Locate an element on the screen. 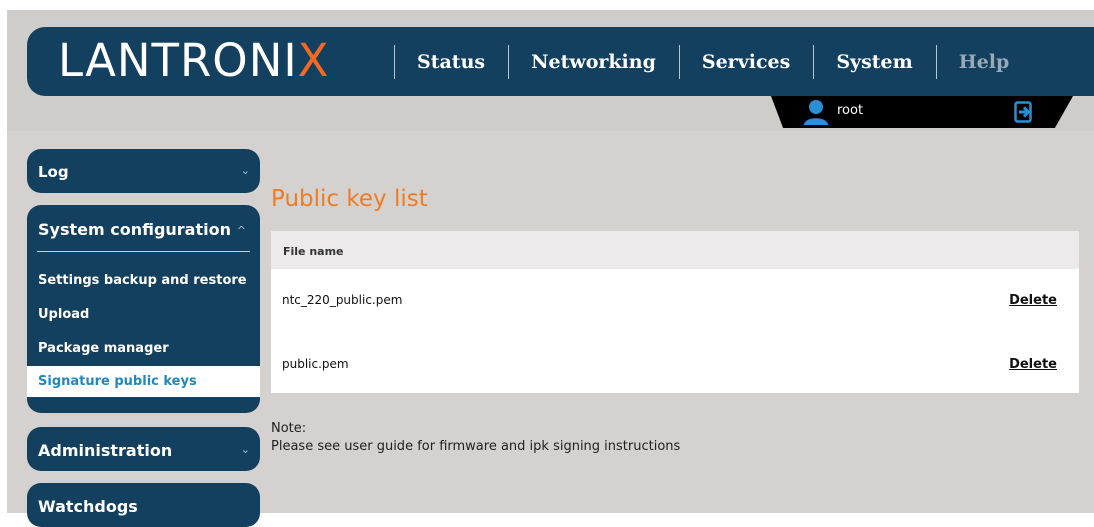  sidebar-item-settings-backup: Settings backup and restore is located at coordinates (143, 280).